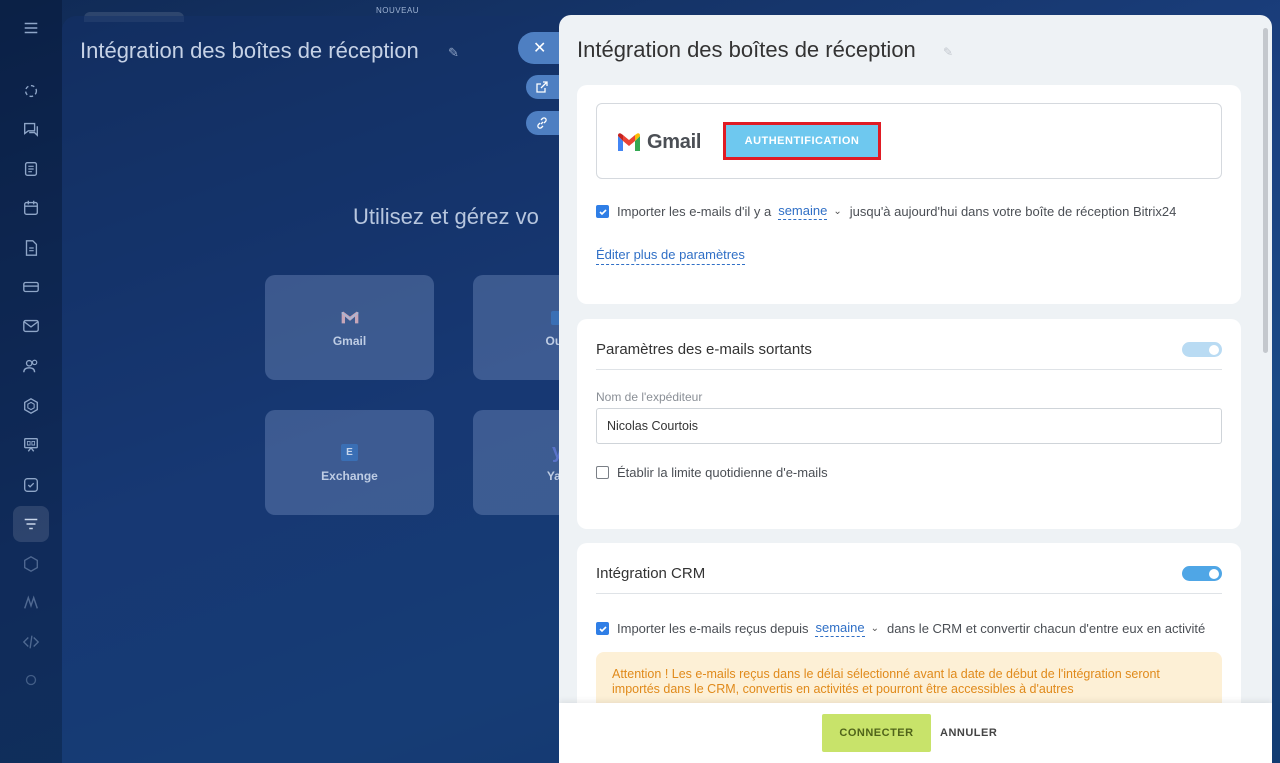 This screenshot has height=763, width=1280. I want to click on service-card-exchange: E Exchange, so click(349, 462).